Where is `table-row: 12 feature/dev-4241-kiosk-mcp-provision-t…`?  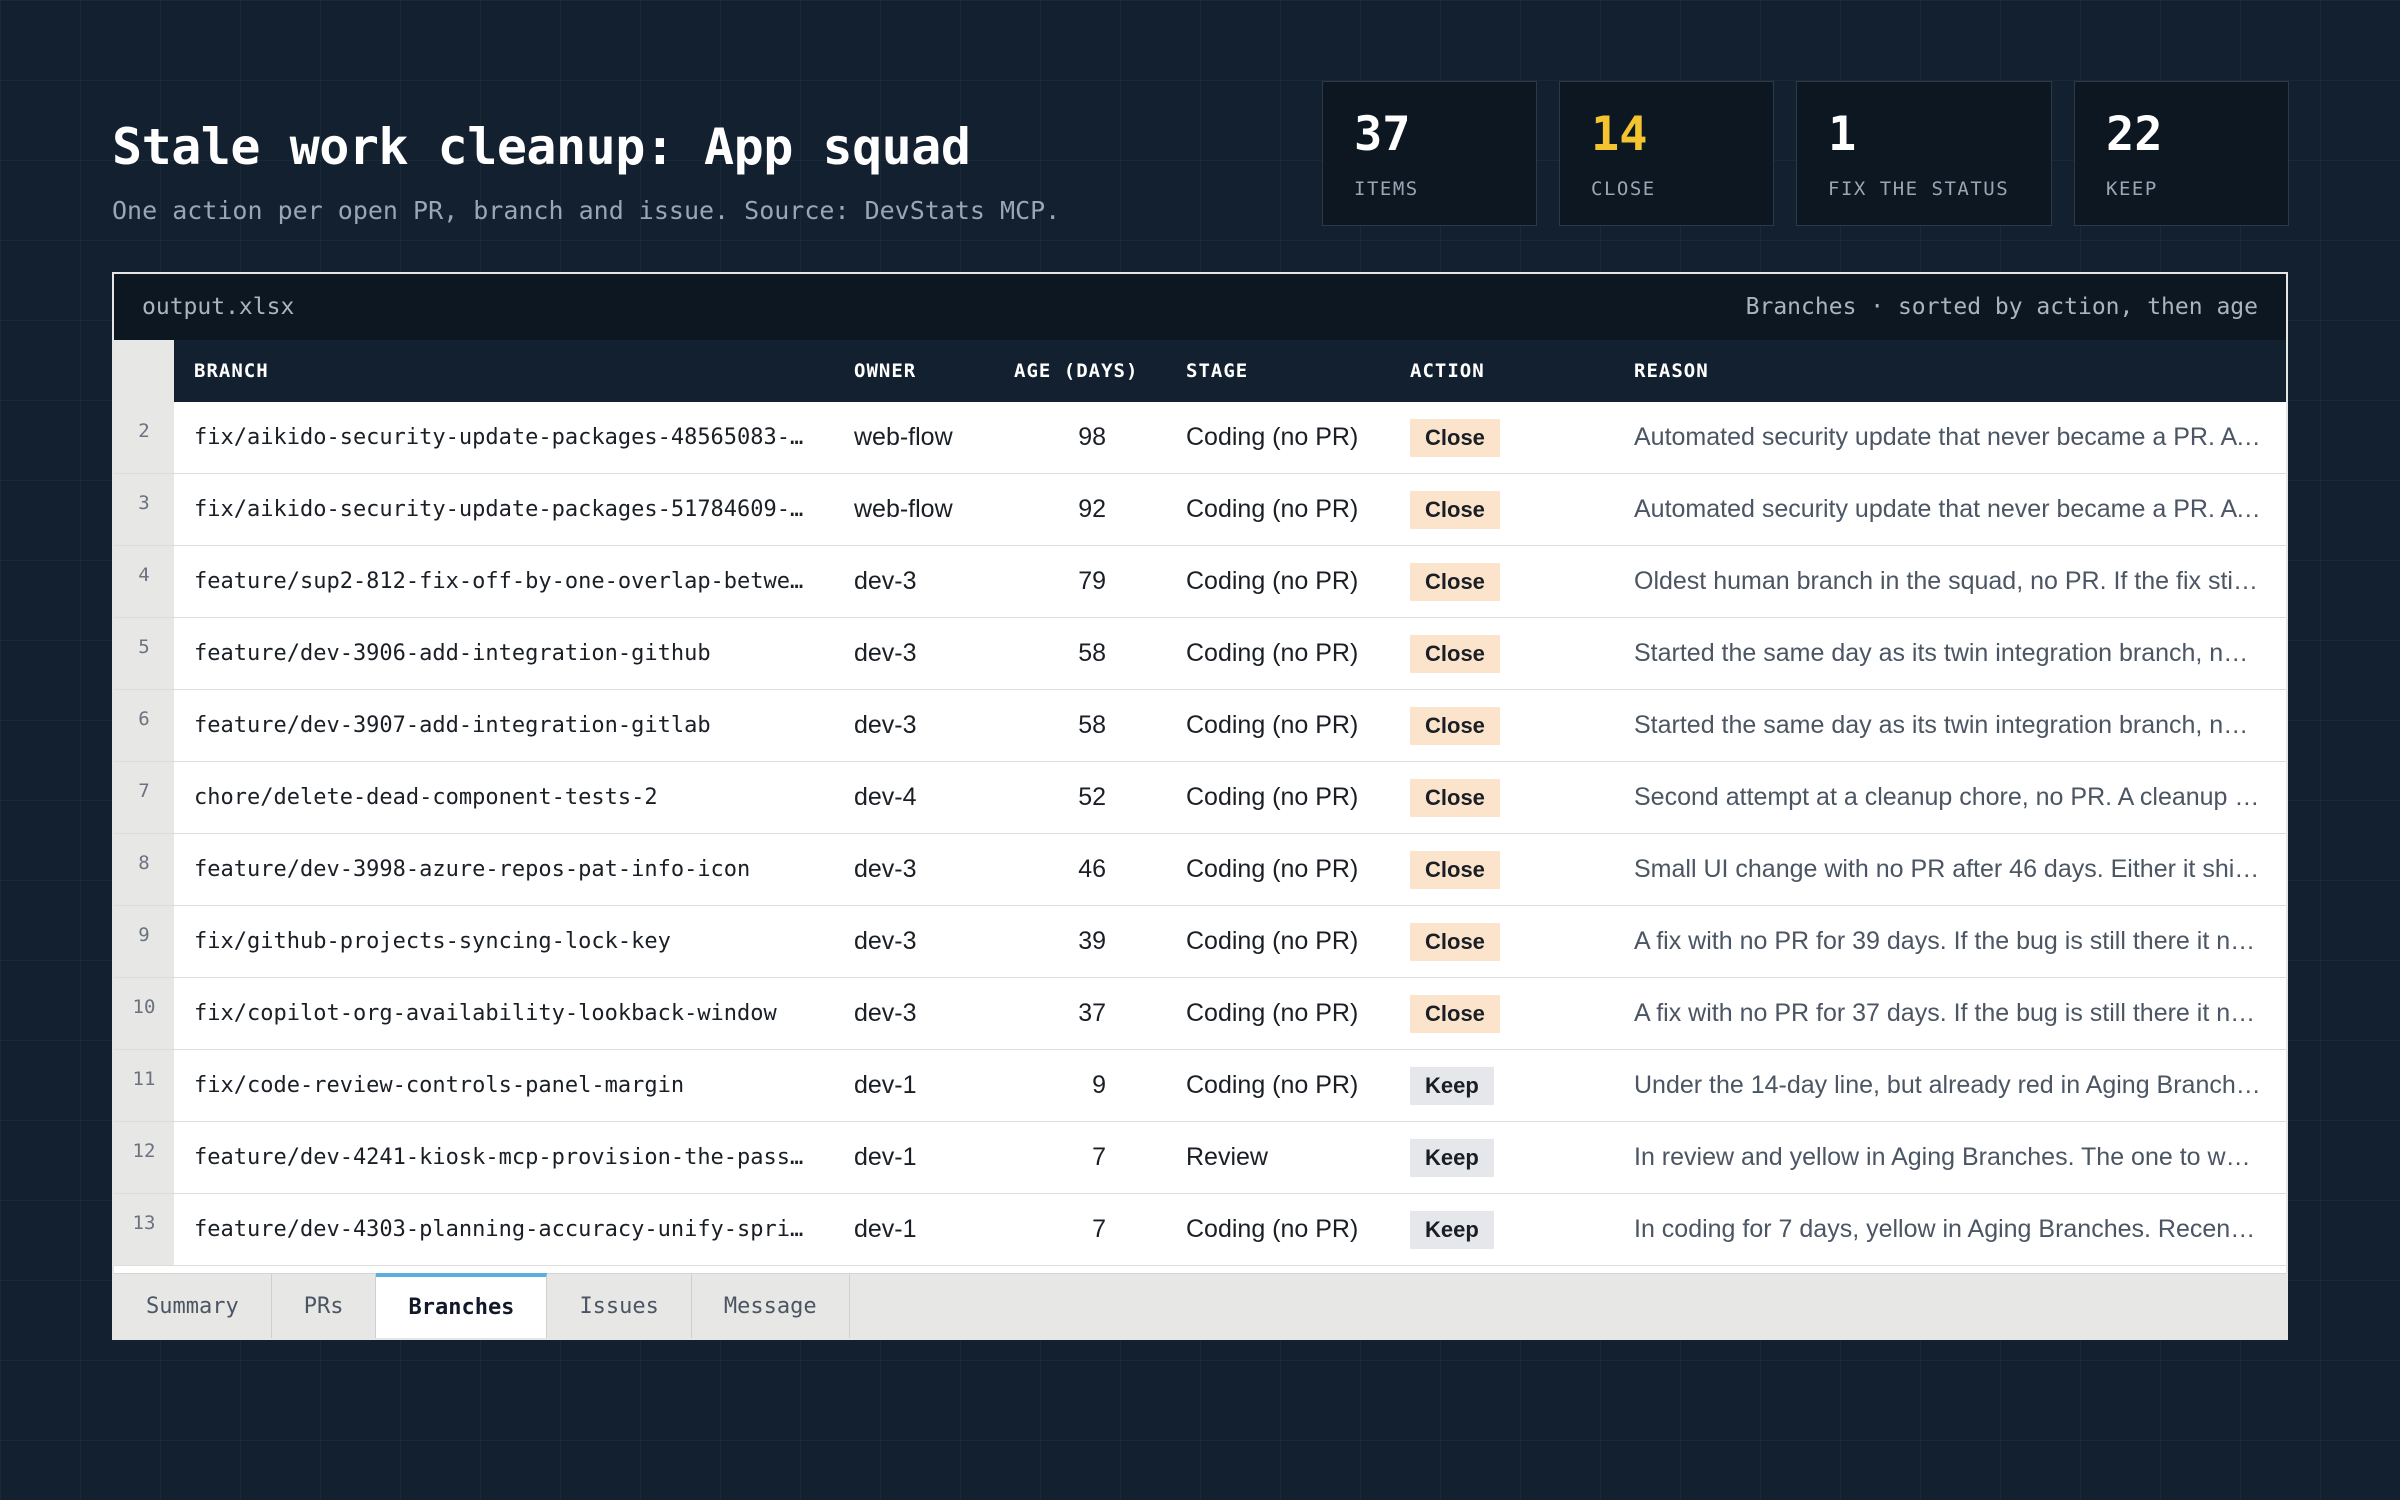 table-row: 12 feature/dev-4241-kiosk-mcp-provision-t… is located at coordinates (1200, 1157).